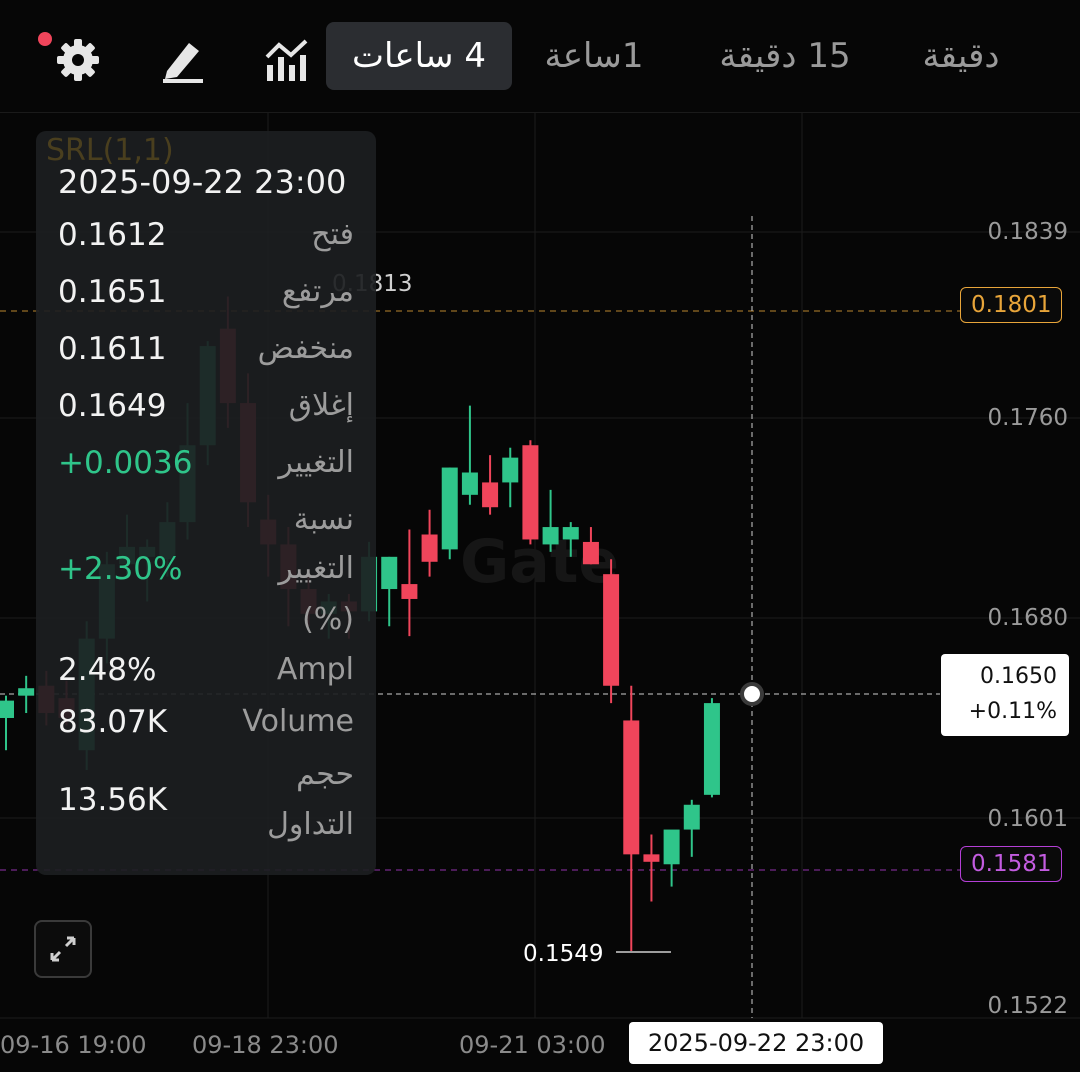  Describe the element at coordinates (785, 56) in the screenshot. I see `timeframe-15m: 15 دقيقة` at that location.